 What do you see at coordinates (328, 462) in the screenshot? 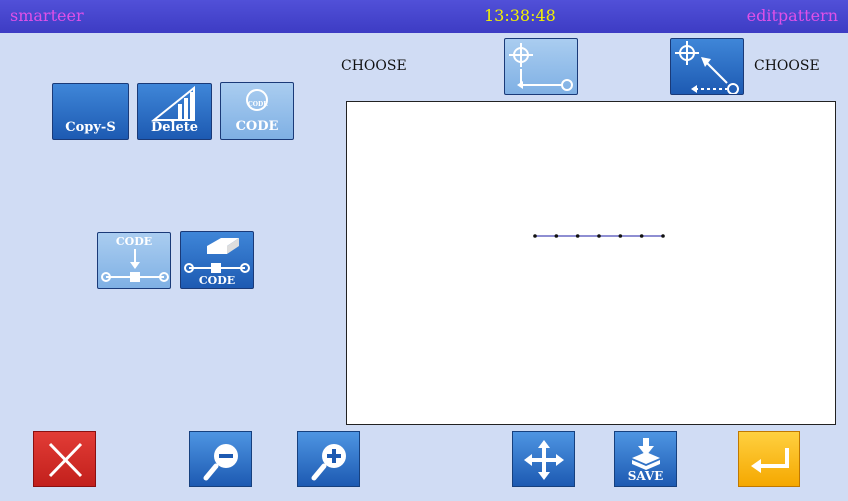
I see `zoom-in-icon` at bounding box center [328, 462].